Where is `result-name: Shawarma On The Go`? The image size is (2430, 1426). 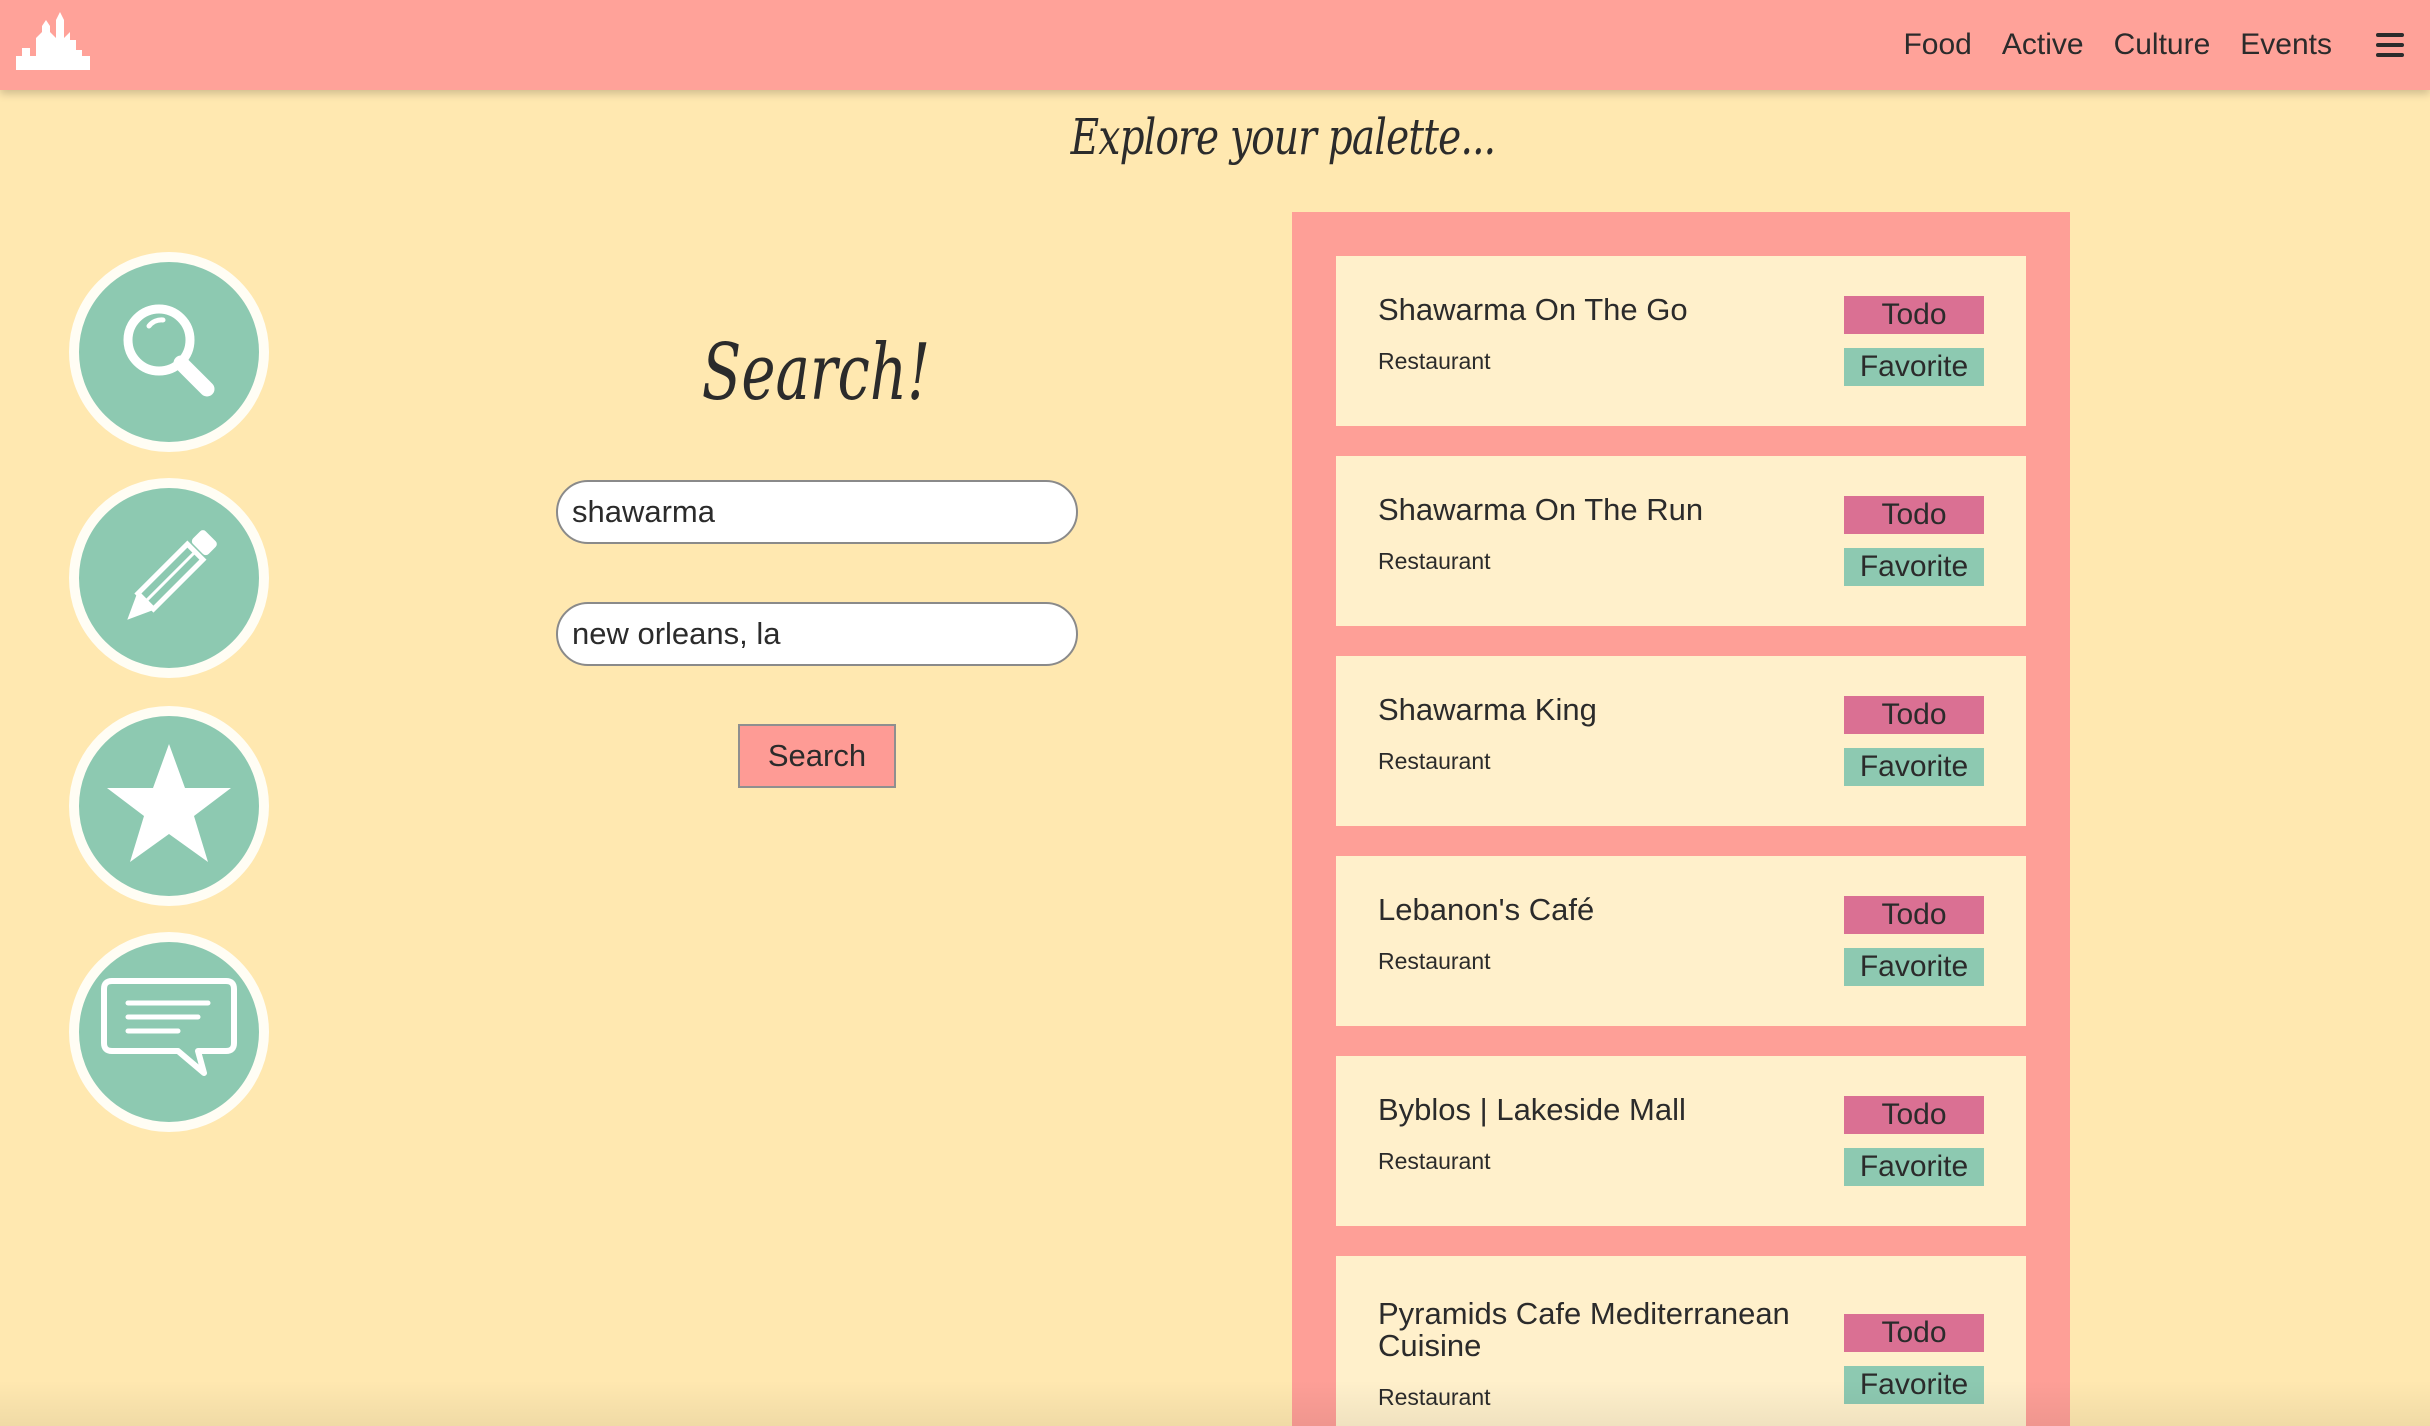 result-name: Shawarma On The Go is located at coordinates (1533, 309).